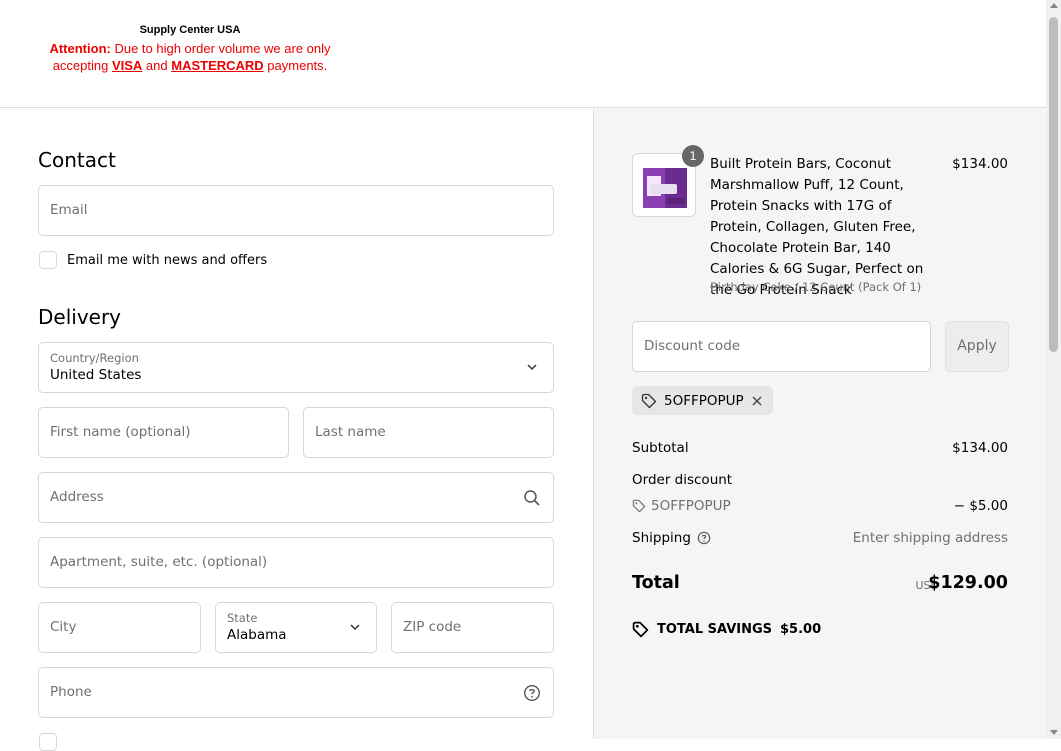 Image resolution: width=1061 pixels, height=751 pixels. Describe the element at coordinates (296, 562) in the screenshot. I see `apartment-field: Apartment, suite, etc. (optional)` at that location.